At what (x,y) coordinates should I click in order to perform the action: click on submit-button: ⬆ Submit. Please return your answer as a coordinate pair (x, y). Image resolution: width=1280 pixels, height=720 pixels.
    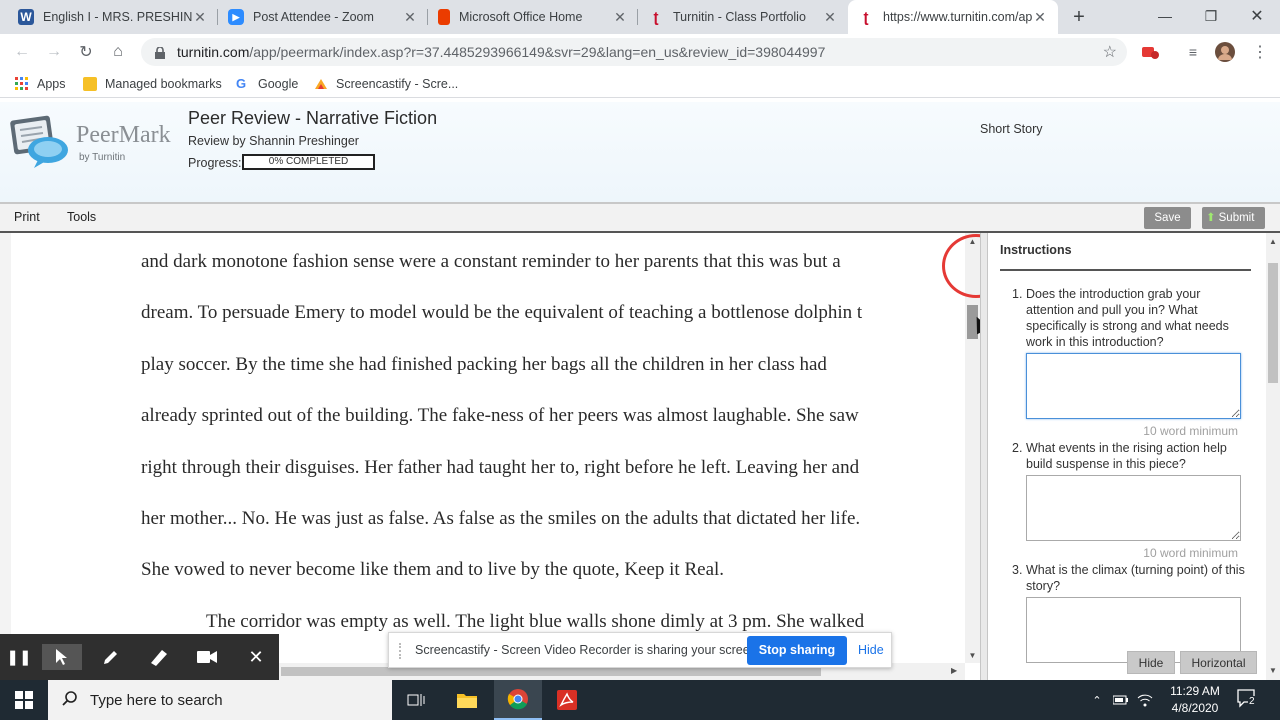
    Looking at the image, I should click on (1233, 218).